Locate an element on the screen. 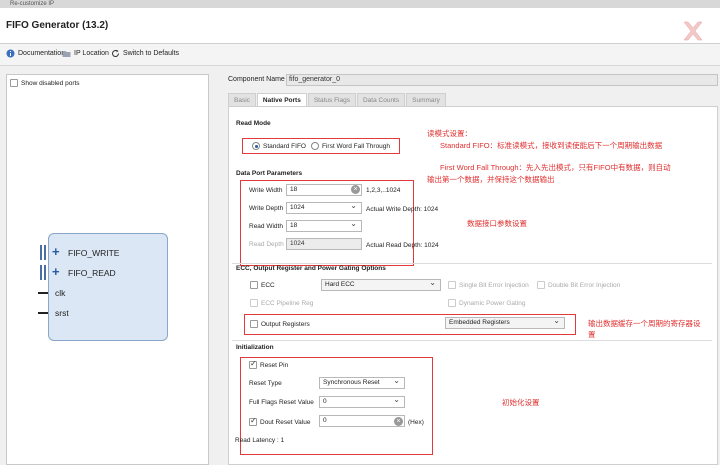 Image resolution: width=720 pixels, height=465 pixels. actual-read-depth: Actual Read Depth: 1024 is located at coordinates (402, 245).